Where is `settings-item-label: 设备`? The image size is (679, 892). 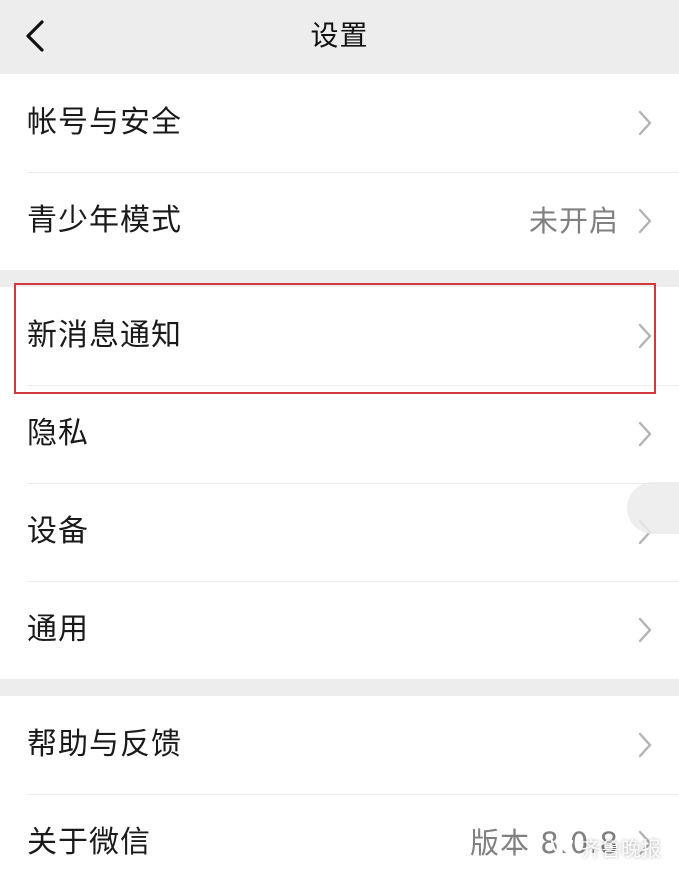 settings-item-label: 设备 is located at coordinates (58, 531).